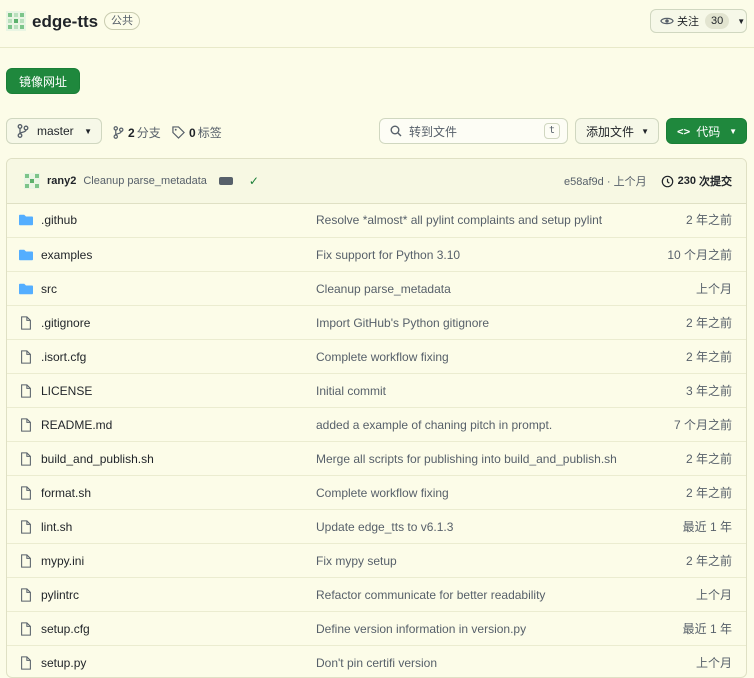 The image size is (754, 678). What do you see at coordinates (584, 182) in the screenshot?
I see `commit-sha: e58af9d` at bounding box center [584, 182].